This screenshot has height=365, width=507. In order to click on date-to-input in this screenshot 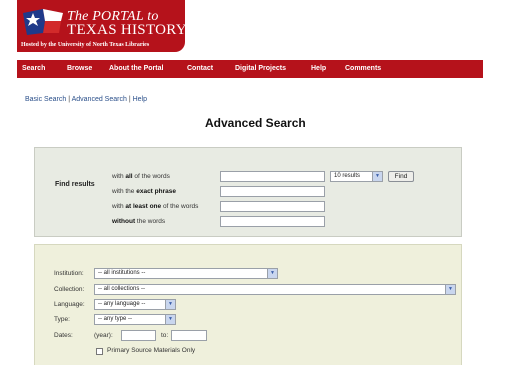, I will do `click(189, 335)`.